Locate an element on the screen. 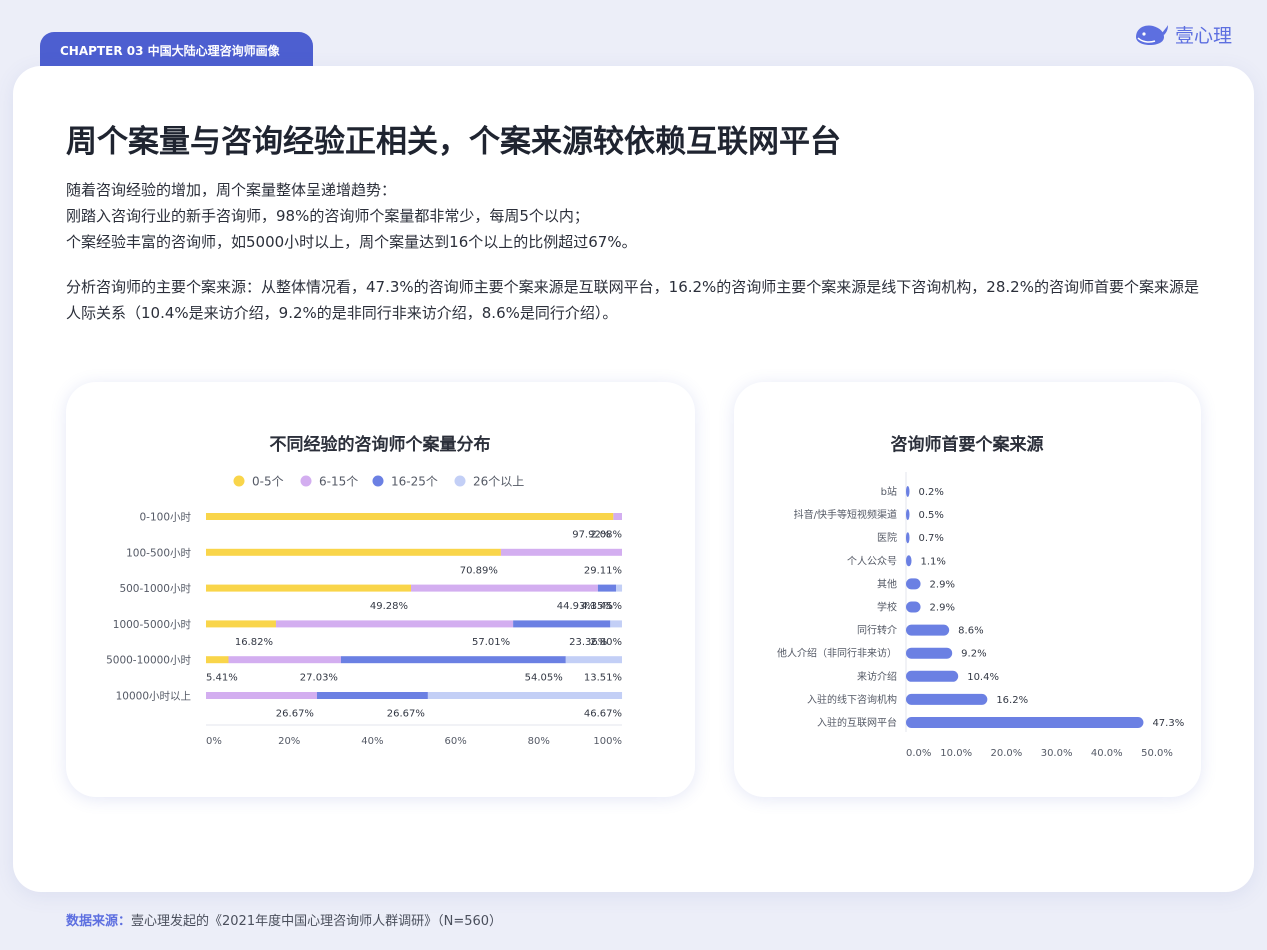  x-tick-label: 0% is located at coordinates (214, 741).